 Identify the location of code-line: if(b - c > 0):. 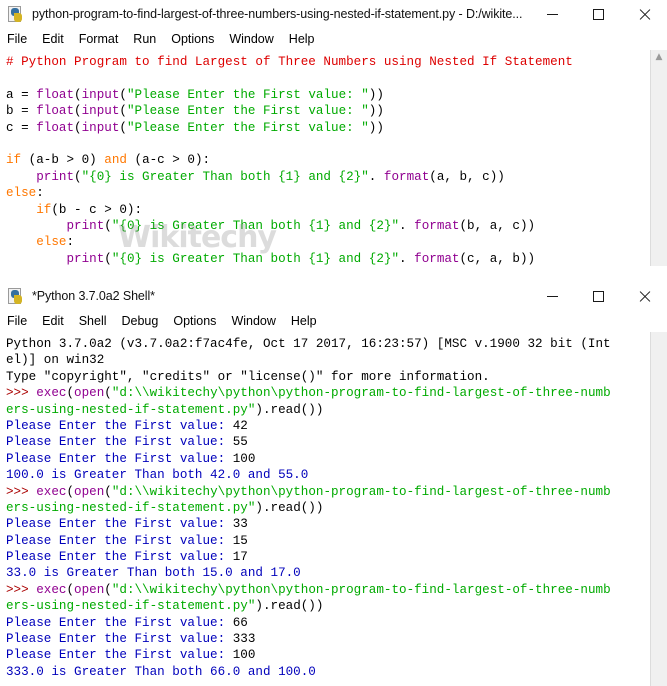
(328, 210).